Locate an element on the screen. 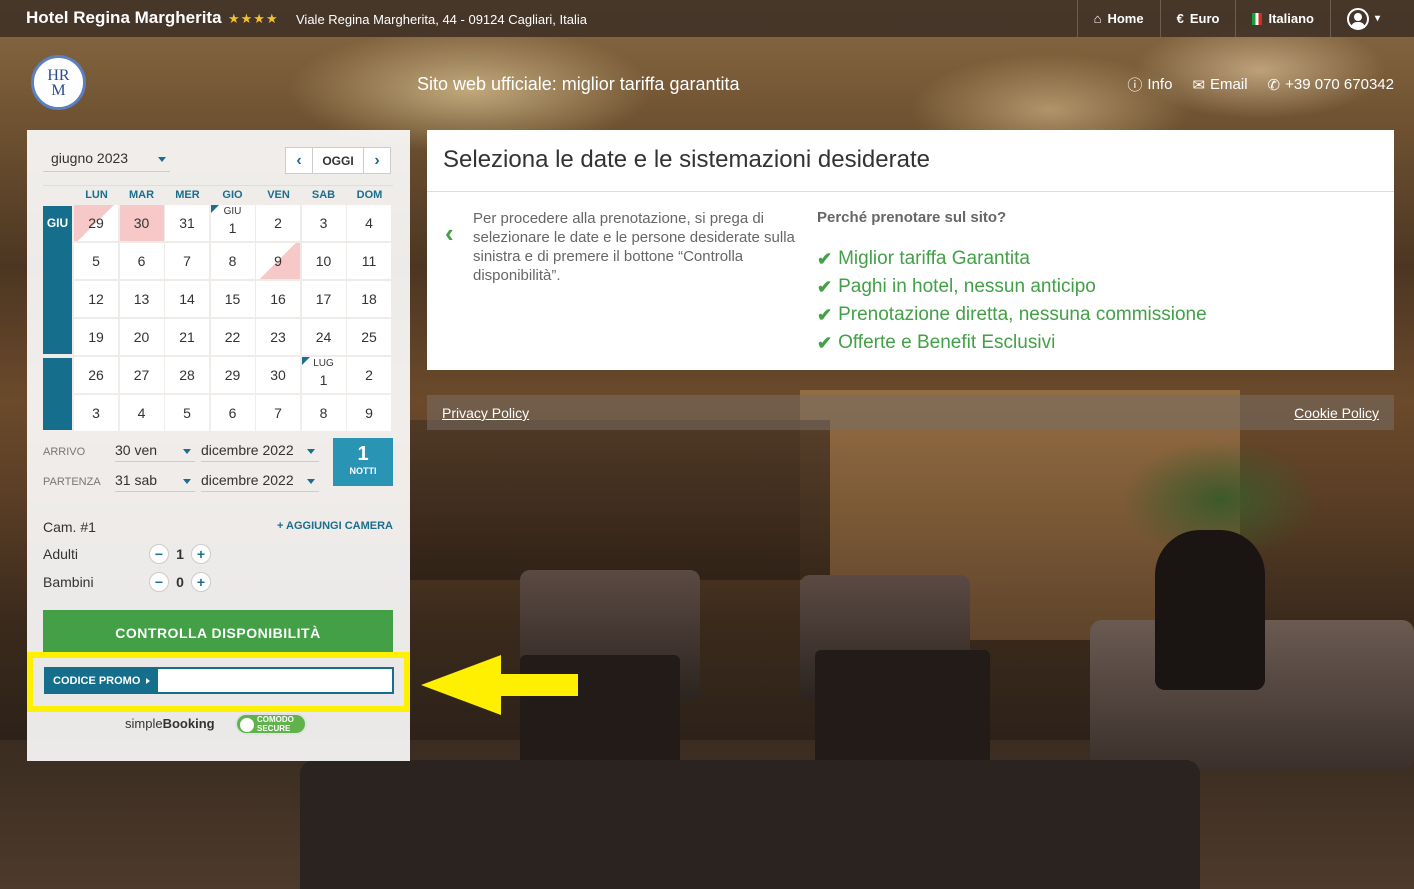 The image size is (1414, 889). calendar-day: 21 is located at coordinates (187, 337).